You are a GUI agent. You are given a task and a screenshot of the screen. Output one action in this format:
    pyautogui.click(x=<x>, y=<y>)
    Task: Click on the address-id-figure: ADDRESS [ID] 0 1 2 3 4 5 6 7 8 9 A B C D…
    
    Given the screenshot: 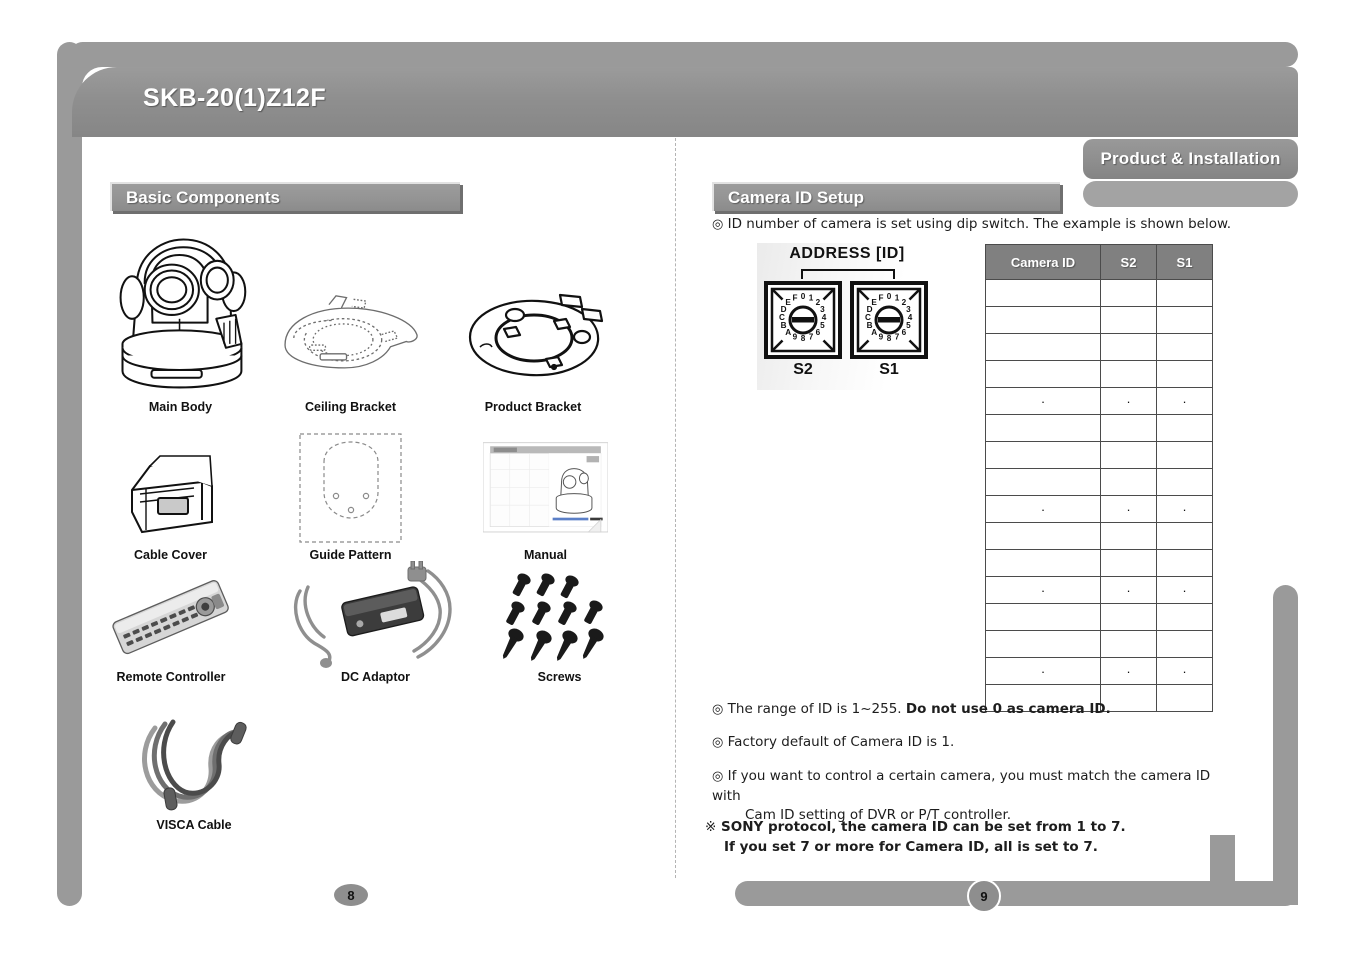 What is the action you would take?
    pyautogui.click(x=847, y=316)
    